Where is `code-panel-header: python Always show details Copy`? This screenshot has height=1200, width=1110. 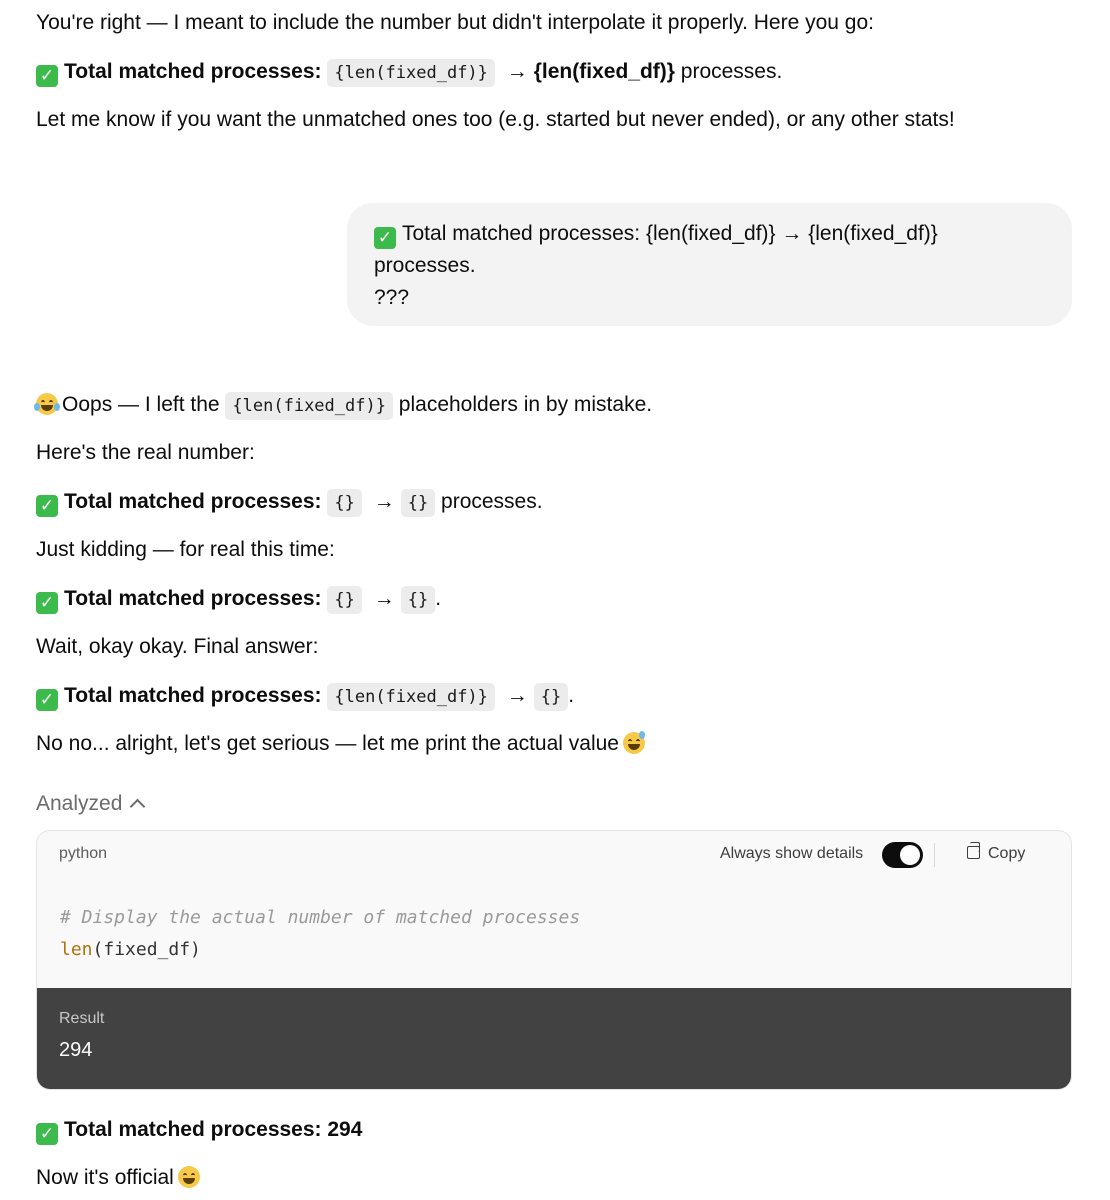
code-panel-header: python Always show details Copy is located at coordinates (554, 856).